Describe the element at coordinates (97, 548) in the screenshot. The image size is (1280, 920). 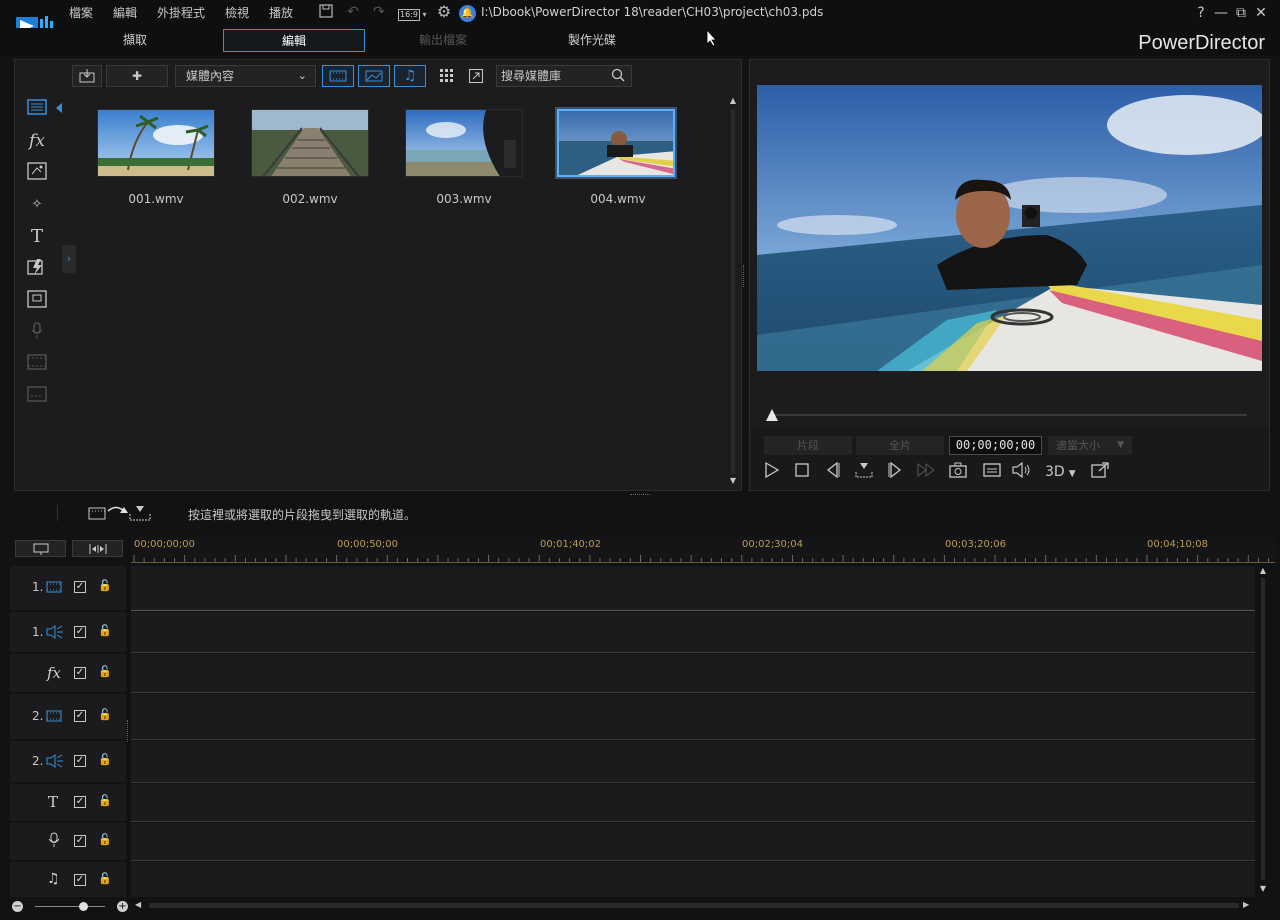
I see `fit-timeline-button` at that location.